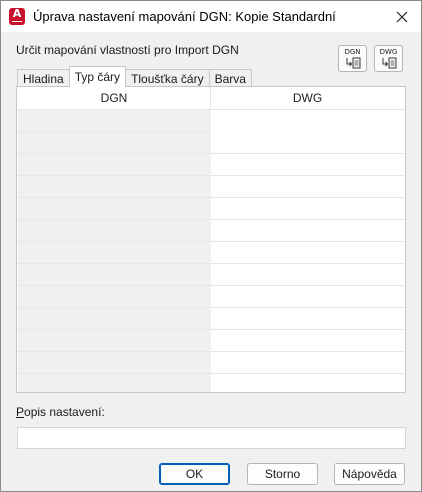 This screenshot has width=422, height=492. I want to click on tab-label: Tloušťka čáry, so click(167, 78).